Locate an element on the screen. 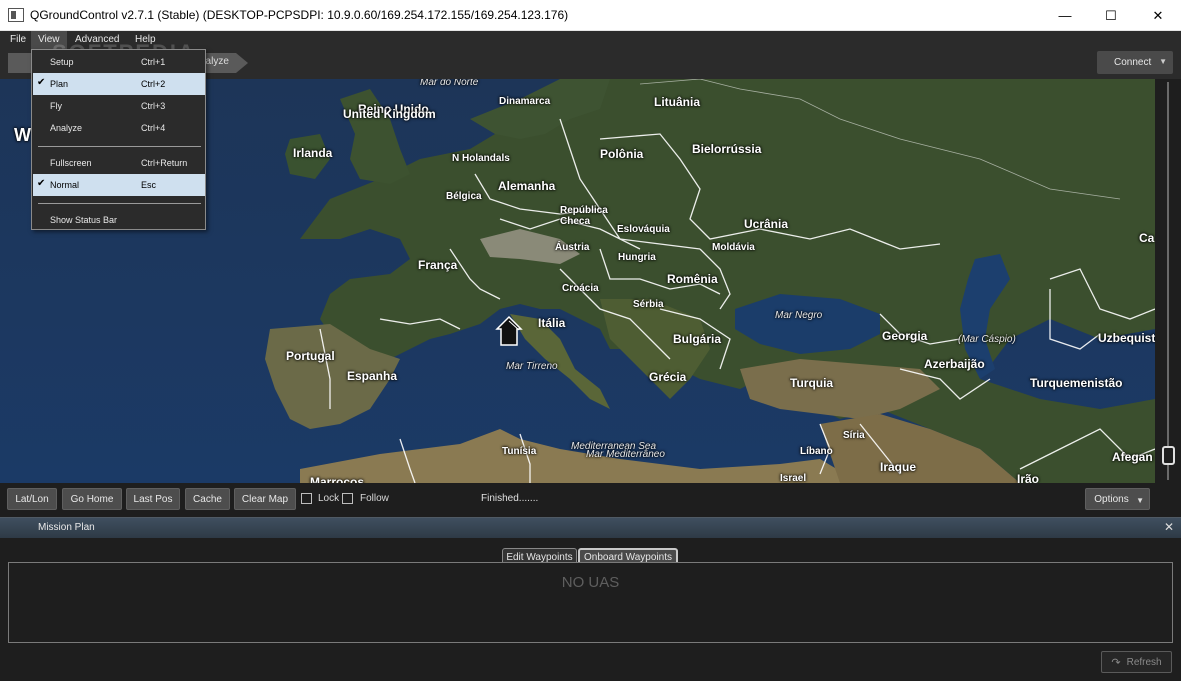 Image resolution: width=1181 pixels, height=681 pixels. last-pos-button: Last Pos is located at coordinates (153, 499).